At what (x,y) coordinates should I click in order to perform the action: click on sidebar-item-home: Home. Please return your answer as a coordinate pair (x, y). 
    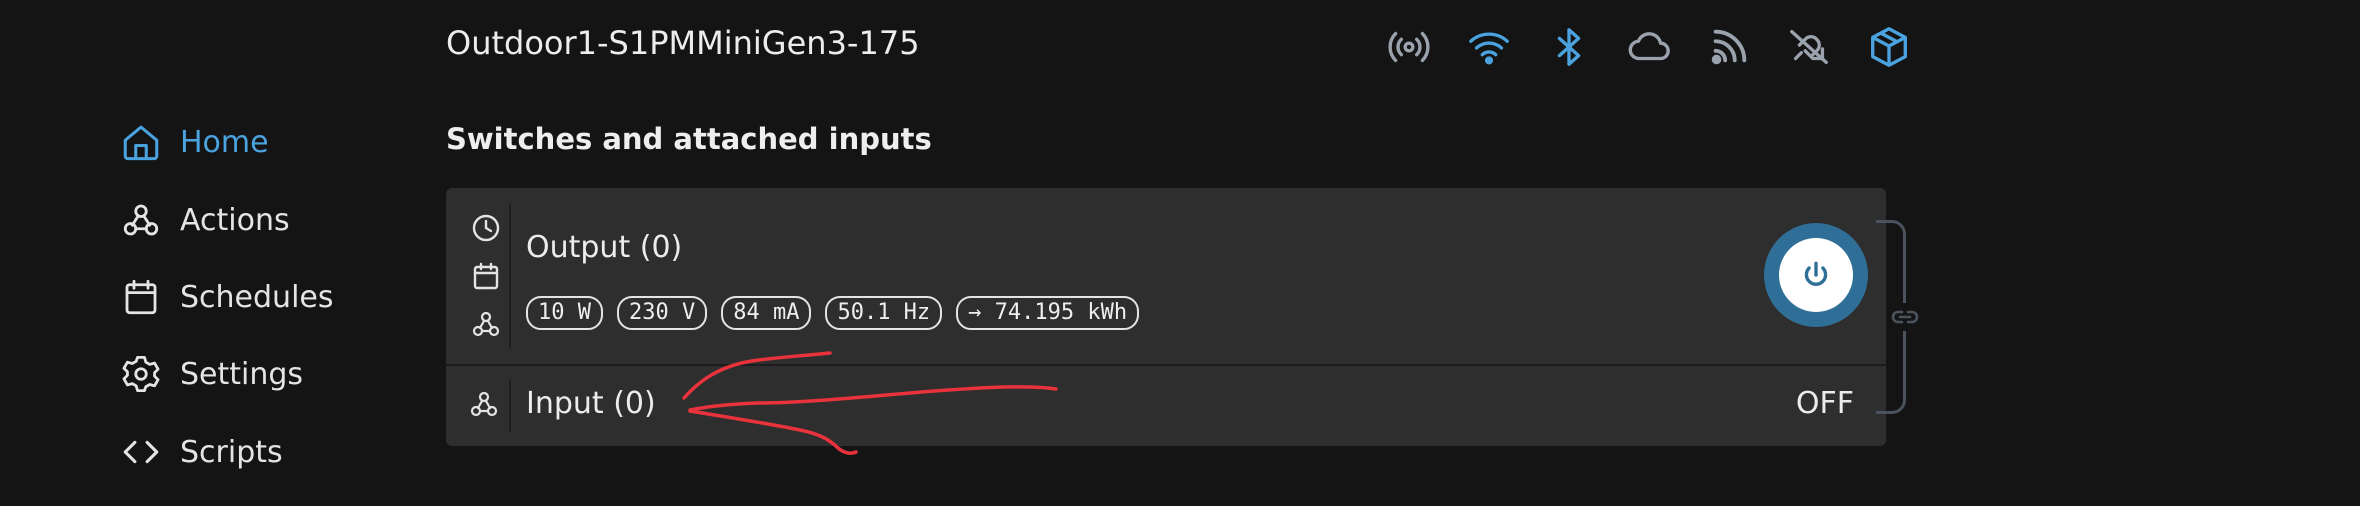
    Looking at the image, I should click on (193, 142).